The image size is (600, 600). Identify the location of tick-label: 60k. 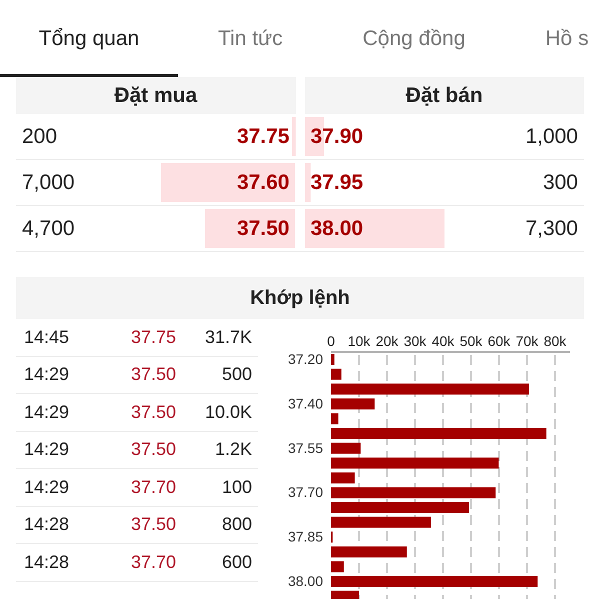
(499, 341).